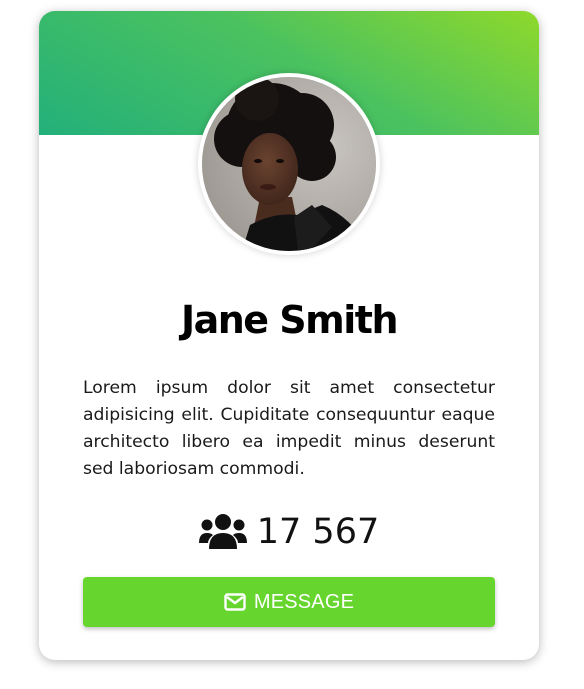 This screenshot has height=689, width=584. I want to click on avatar, so click(289, 164).